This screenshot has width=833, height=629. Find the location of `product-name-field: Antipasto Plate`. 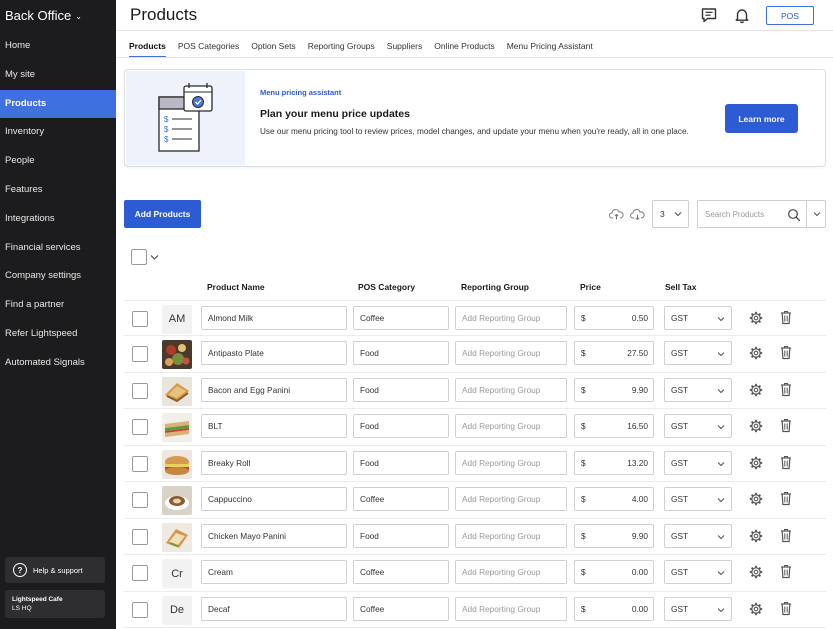

product-name-field: Antipasto Plate is located at coordinates (274, 353).